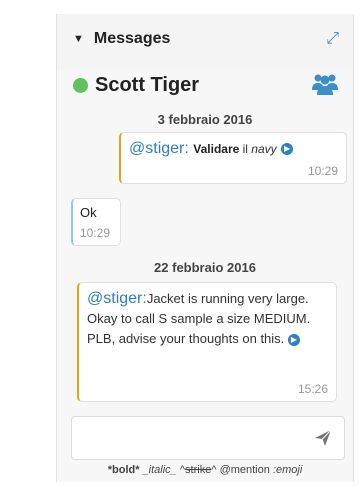  What do you see at coordinates (208, 438) in the screenshot?
I see `message-input` at bounding box center [208, 438].